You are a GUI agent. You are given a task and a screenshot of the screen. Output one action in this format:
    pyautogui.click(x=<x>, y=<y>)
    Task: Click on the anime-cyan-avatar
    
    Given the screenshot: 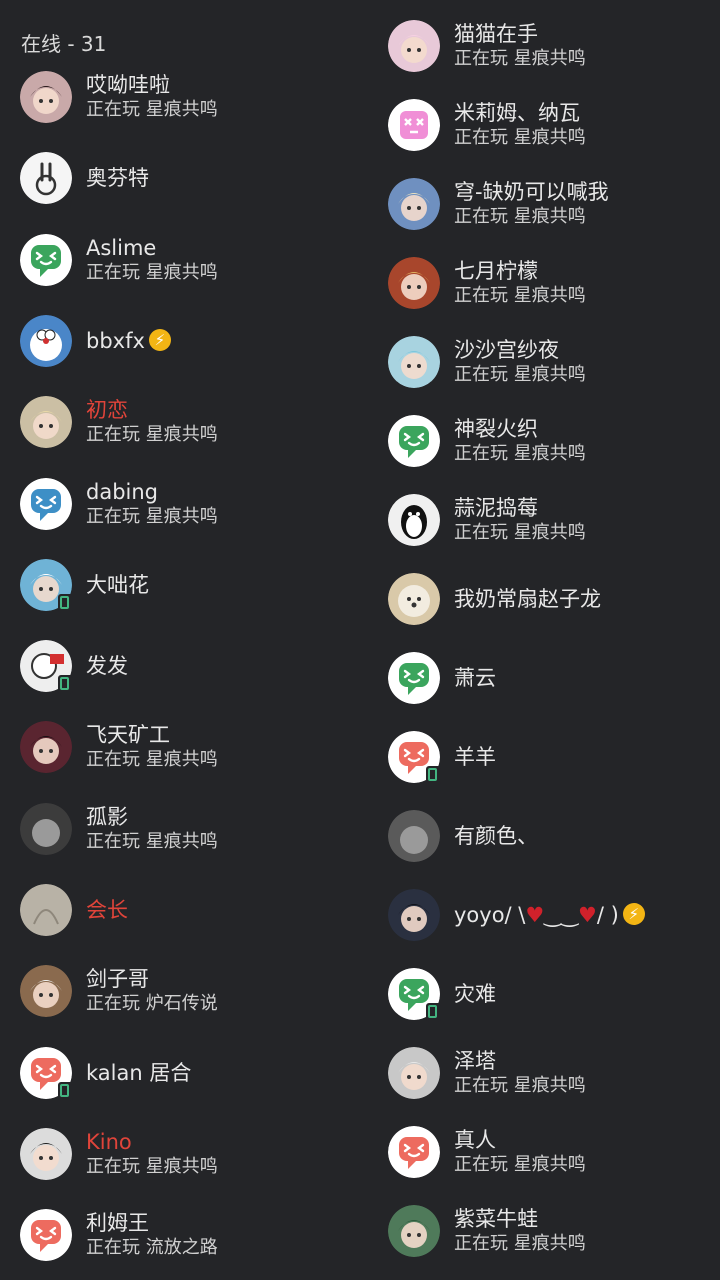 What is the action you would take?
    pyautogui.click(x=414, y=362)
    